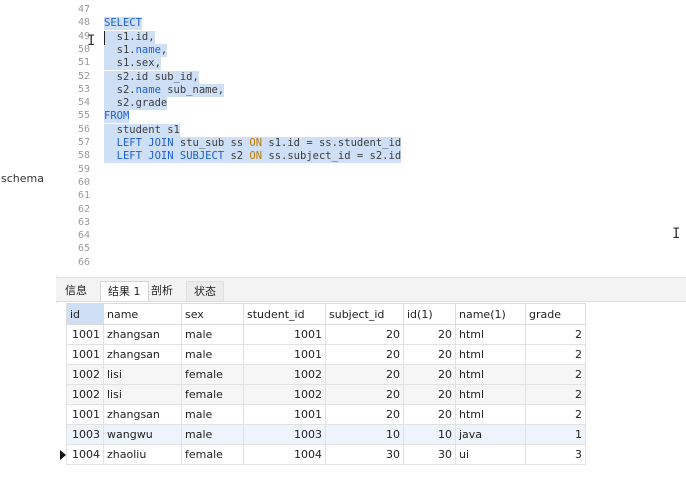 The height and width of the screenshot is (492, 686). Describe the element at coordinates (490, 434) in the screenshot. I see `table-cell: java` at that location.